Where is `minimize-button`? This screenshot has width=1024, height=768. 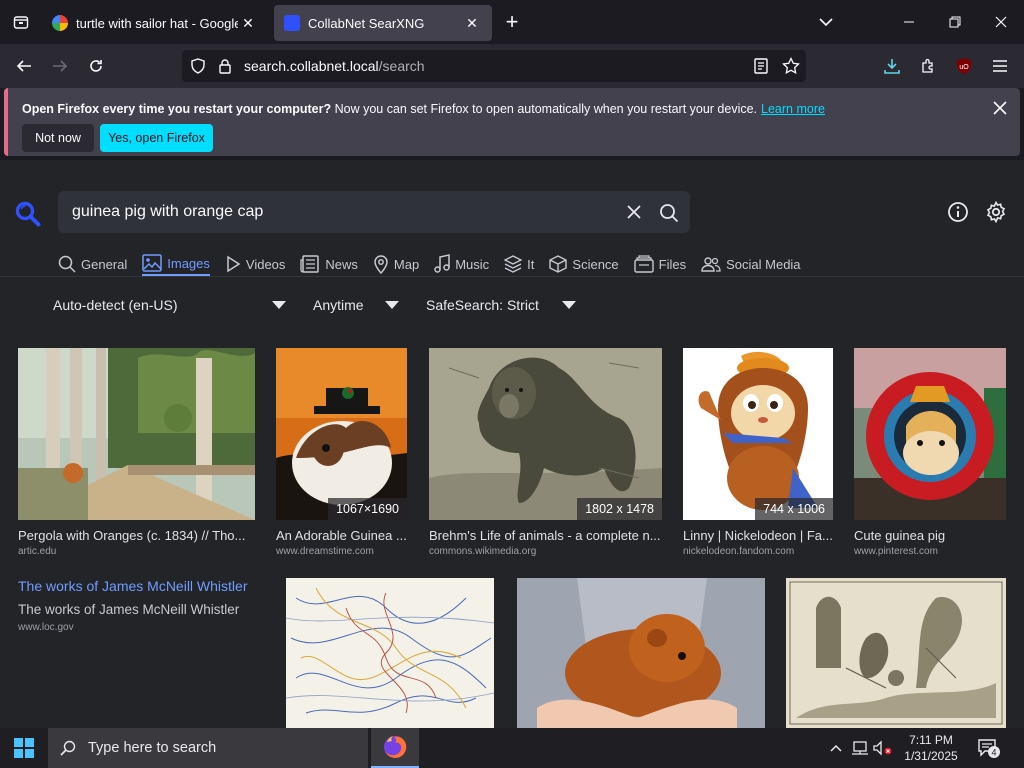
minimize-button is located at coordinates (909, 22).